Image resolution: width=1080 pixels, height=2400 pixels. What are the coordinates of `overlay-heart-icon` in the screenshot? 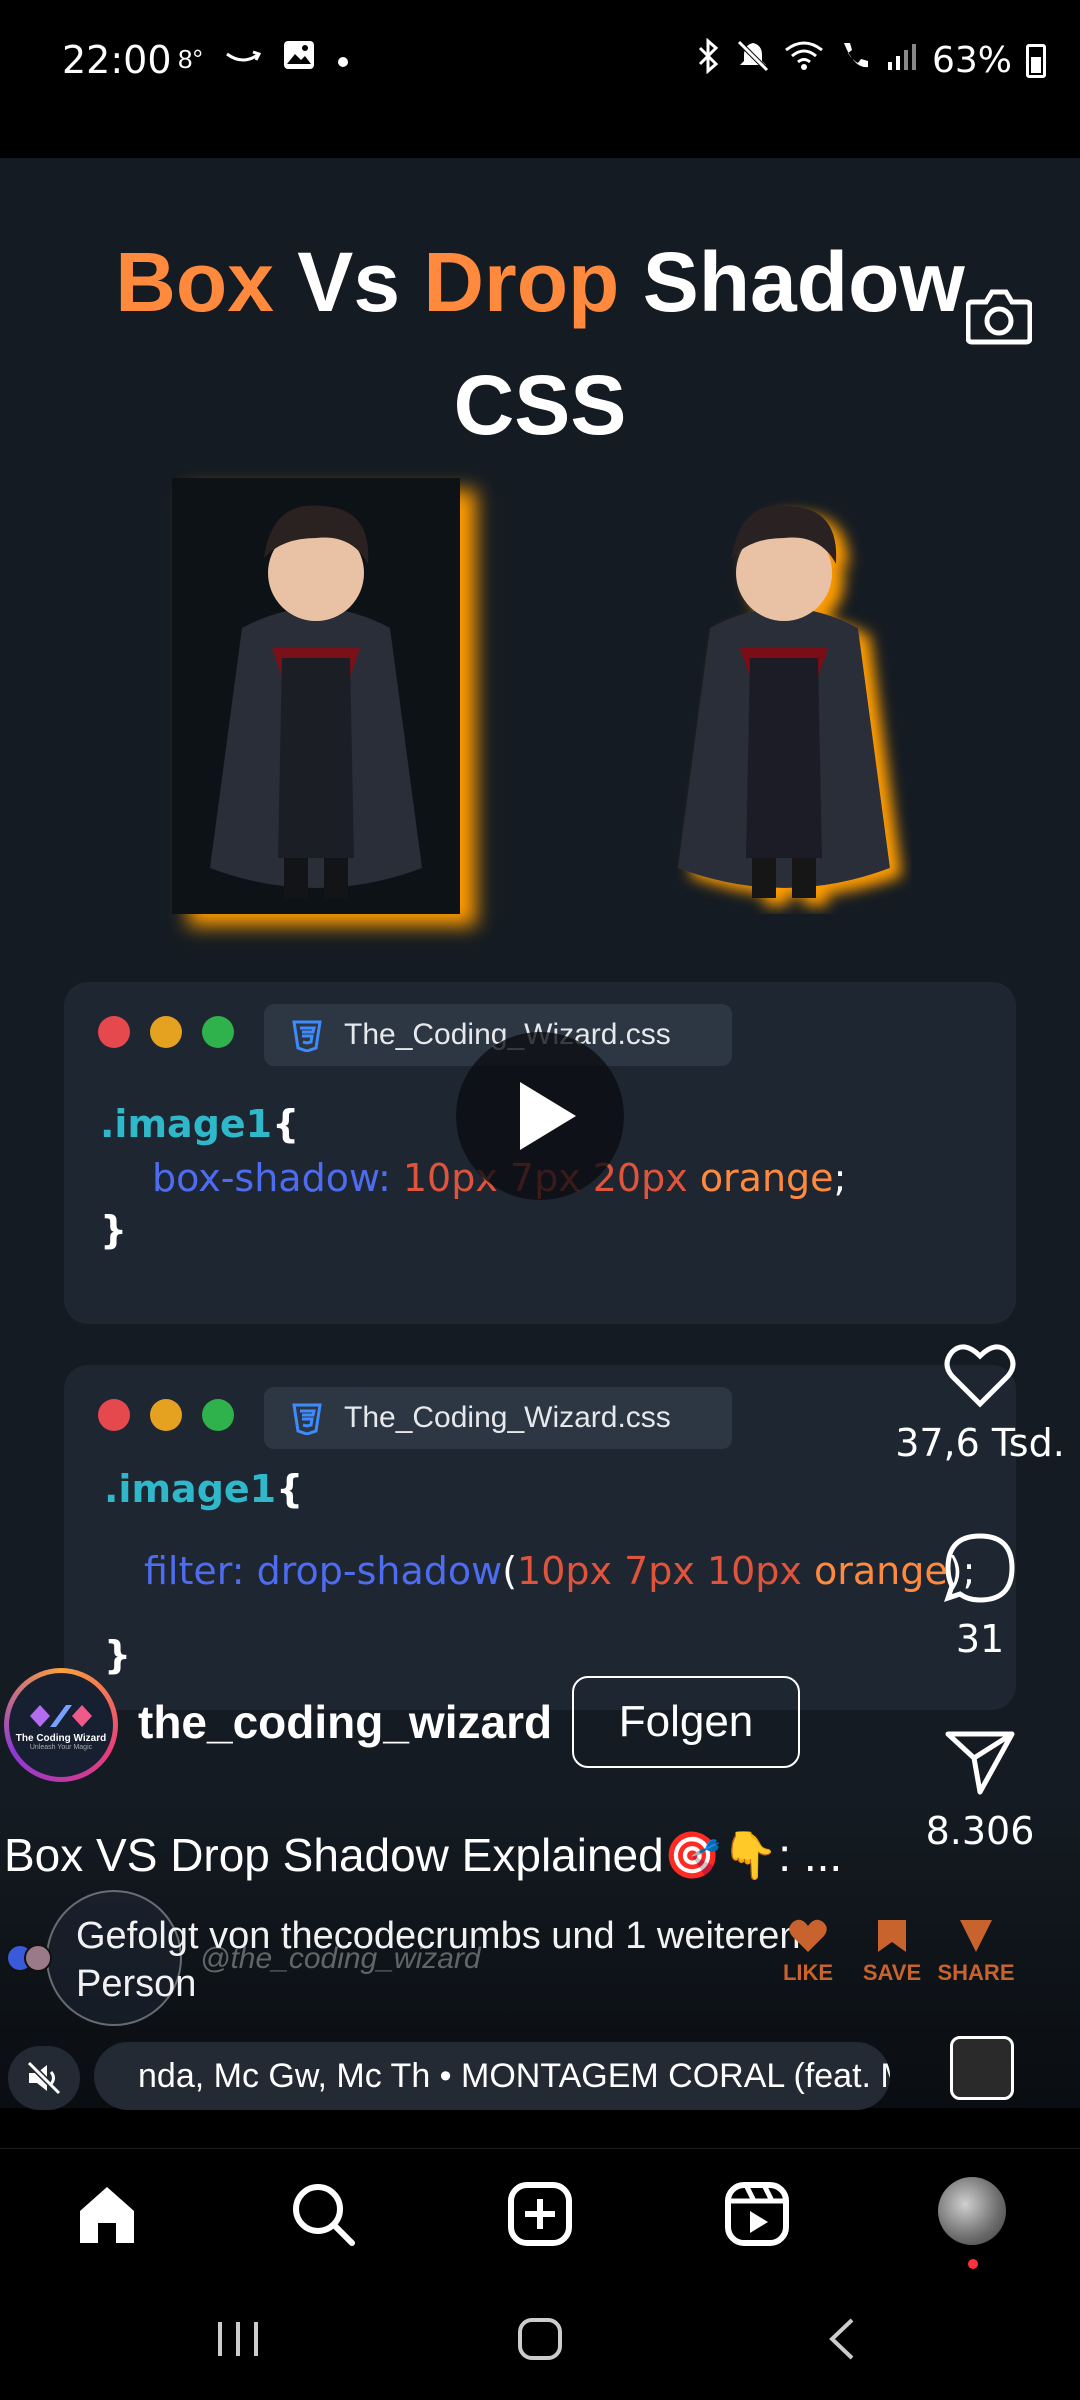 It's located at (808, 1935).